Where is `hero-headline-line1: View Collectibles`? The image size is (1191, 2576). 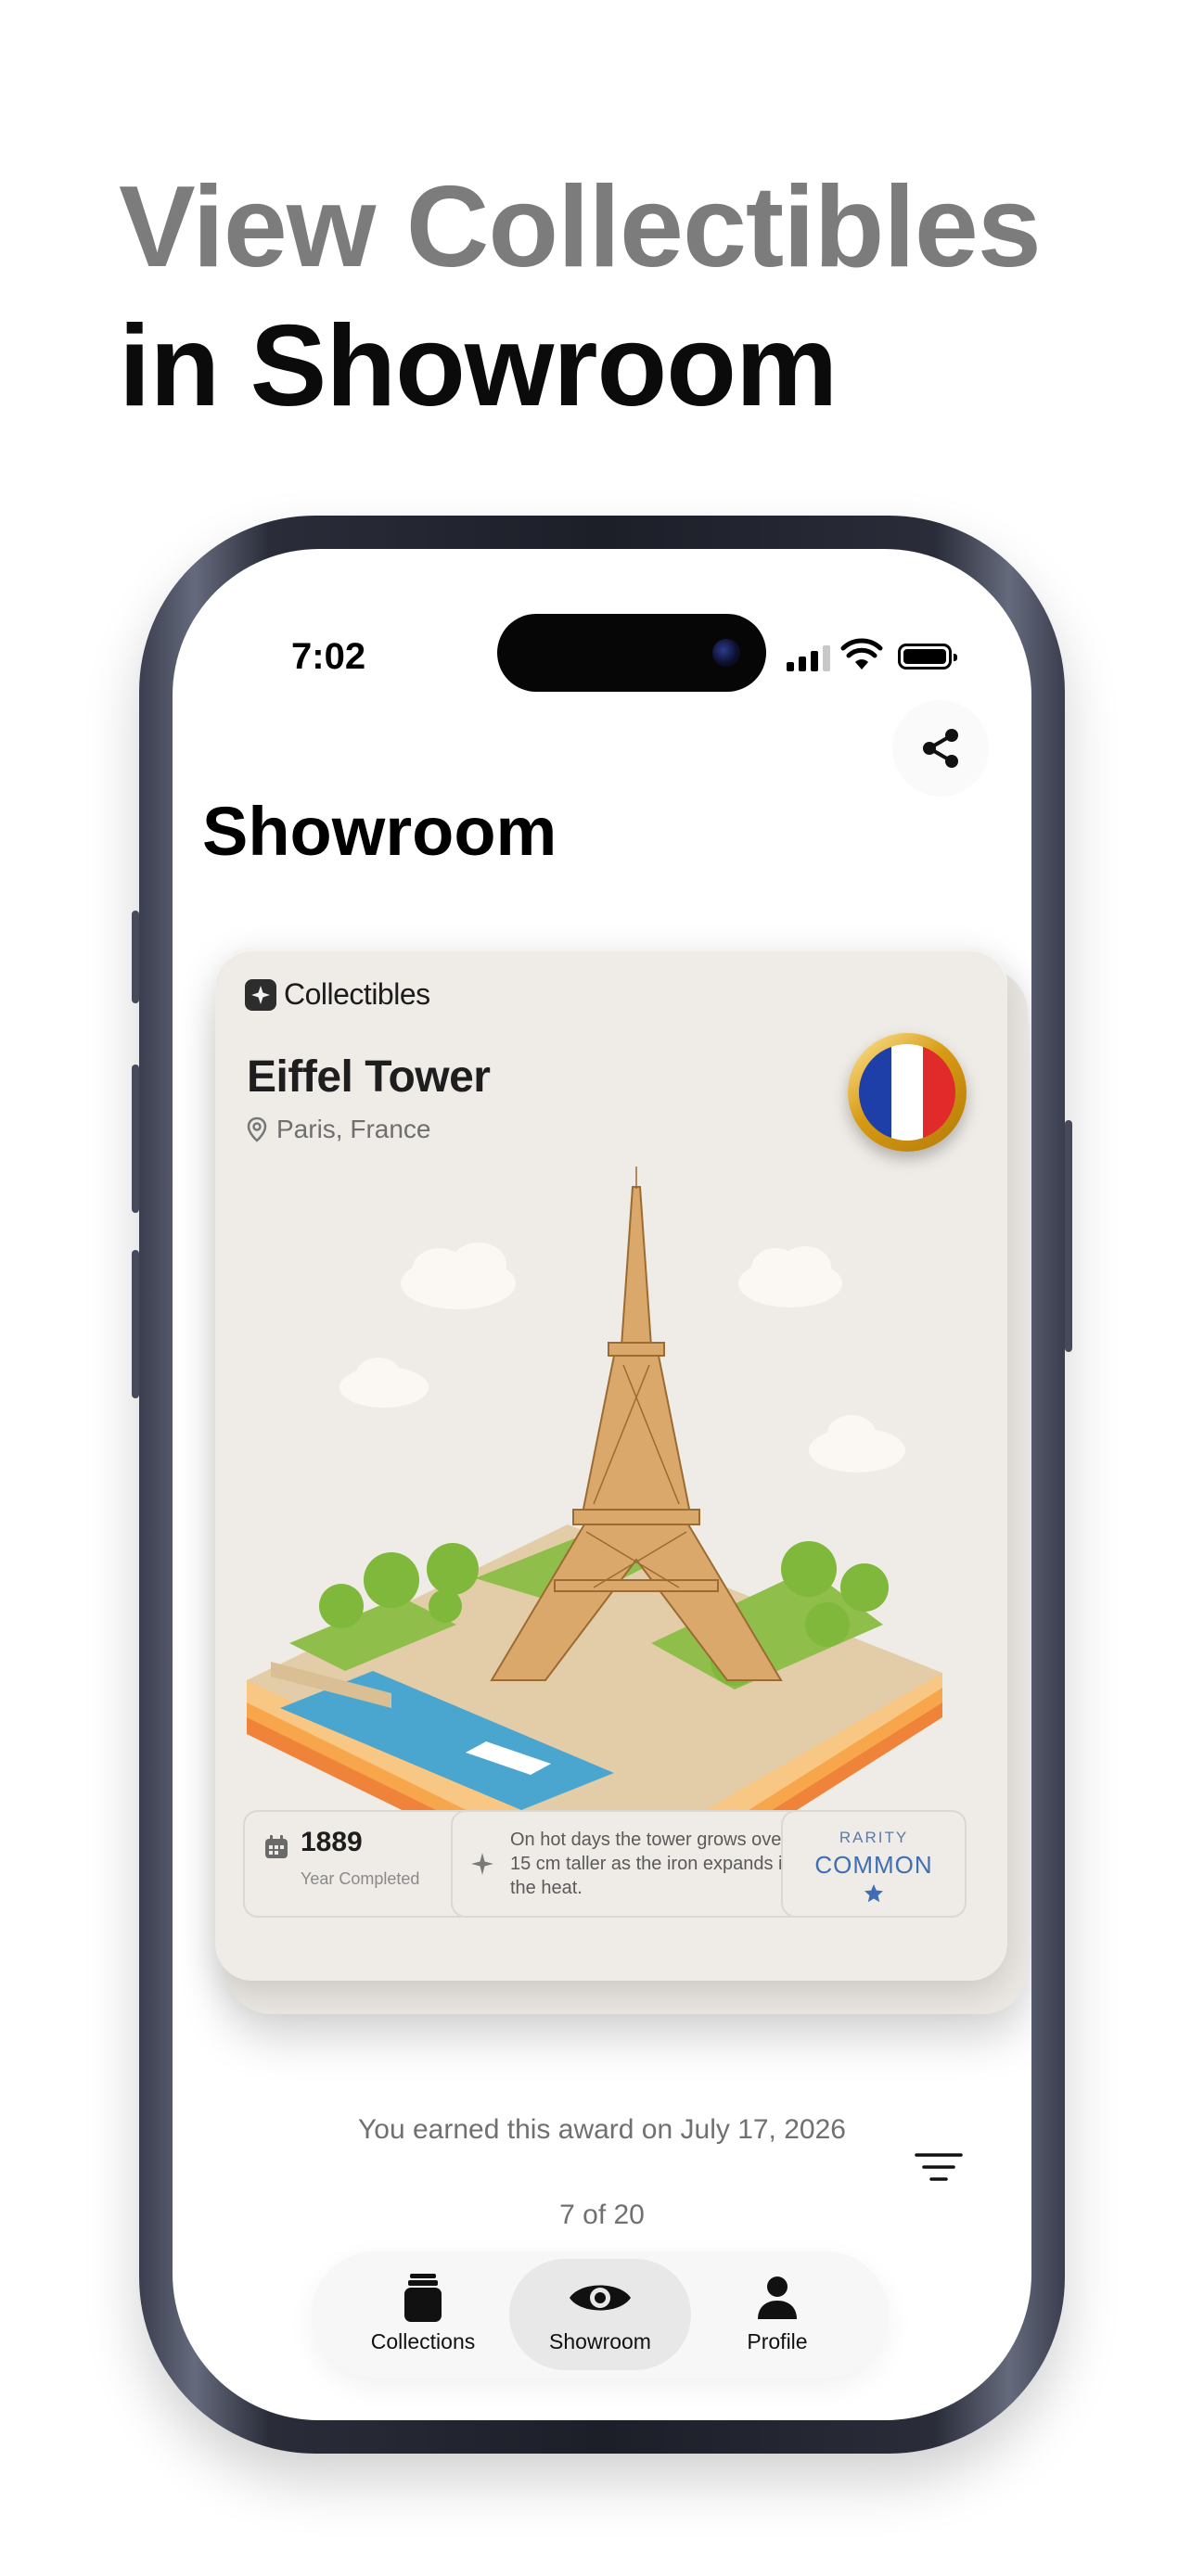 hero-headline-line1: View Collectibles is located at coordinates (580, 227).